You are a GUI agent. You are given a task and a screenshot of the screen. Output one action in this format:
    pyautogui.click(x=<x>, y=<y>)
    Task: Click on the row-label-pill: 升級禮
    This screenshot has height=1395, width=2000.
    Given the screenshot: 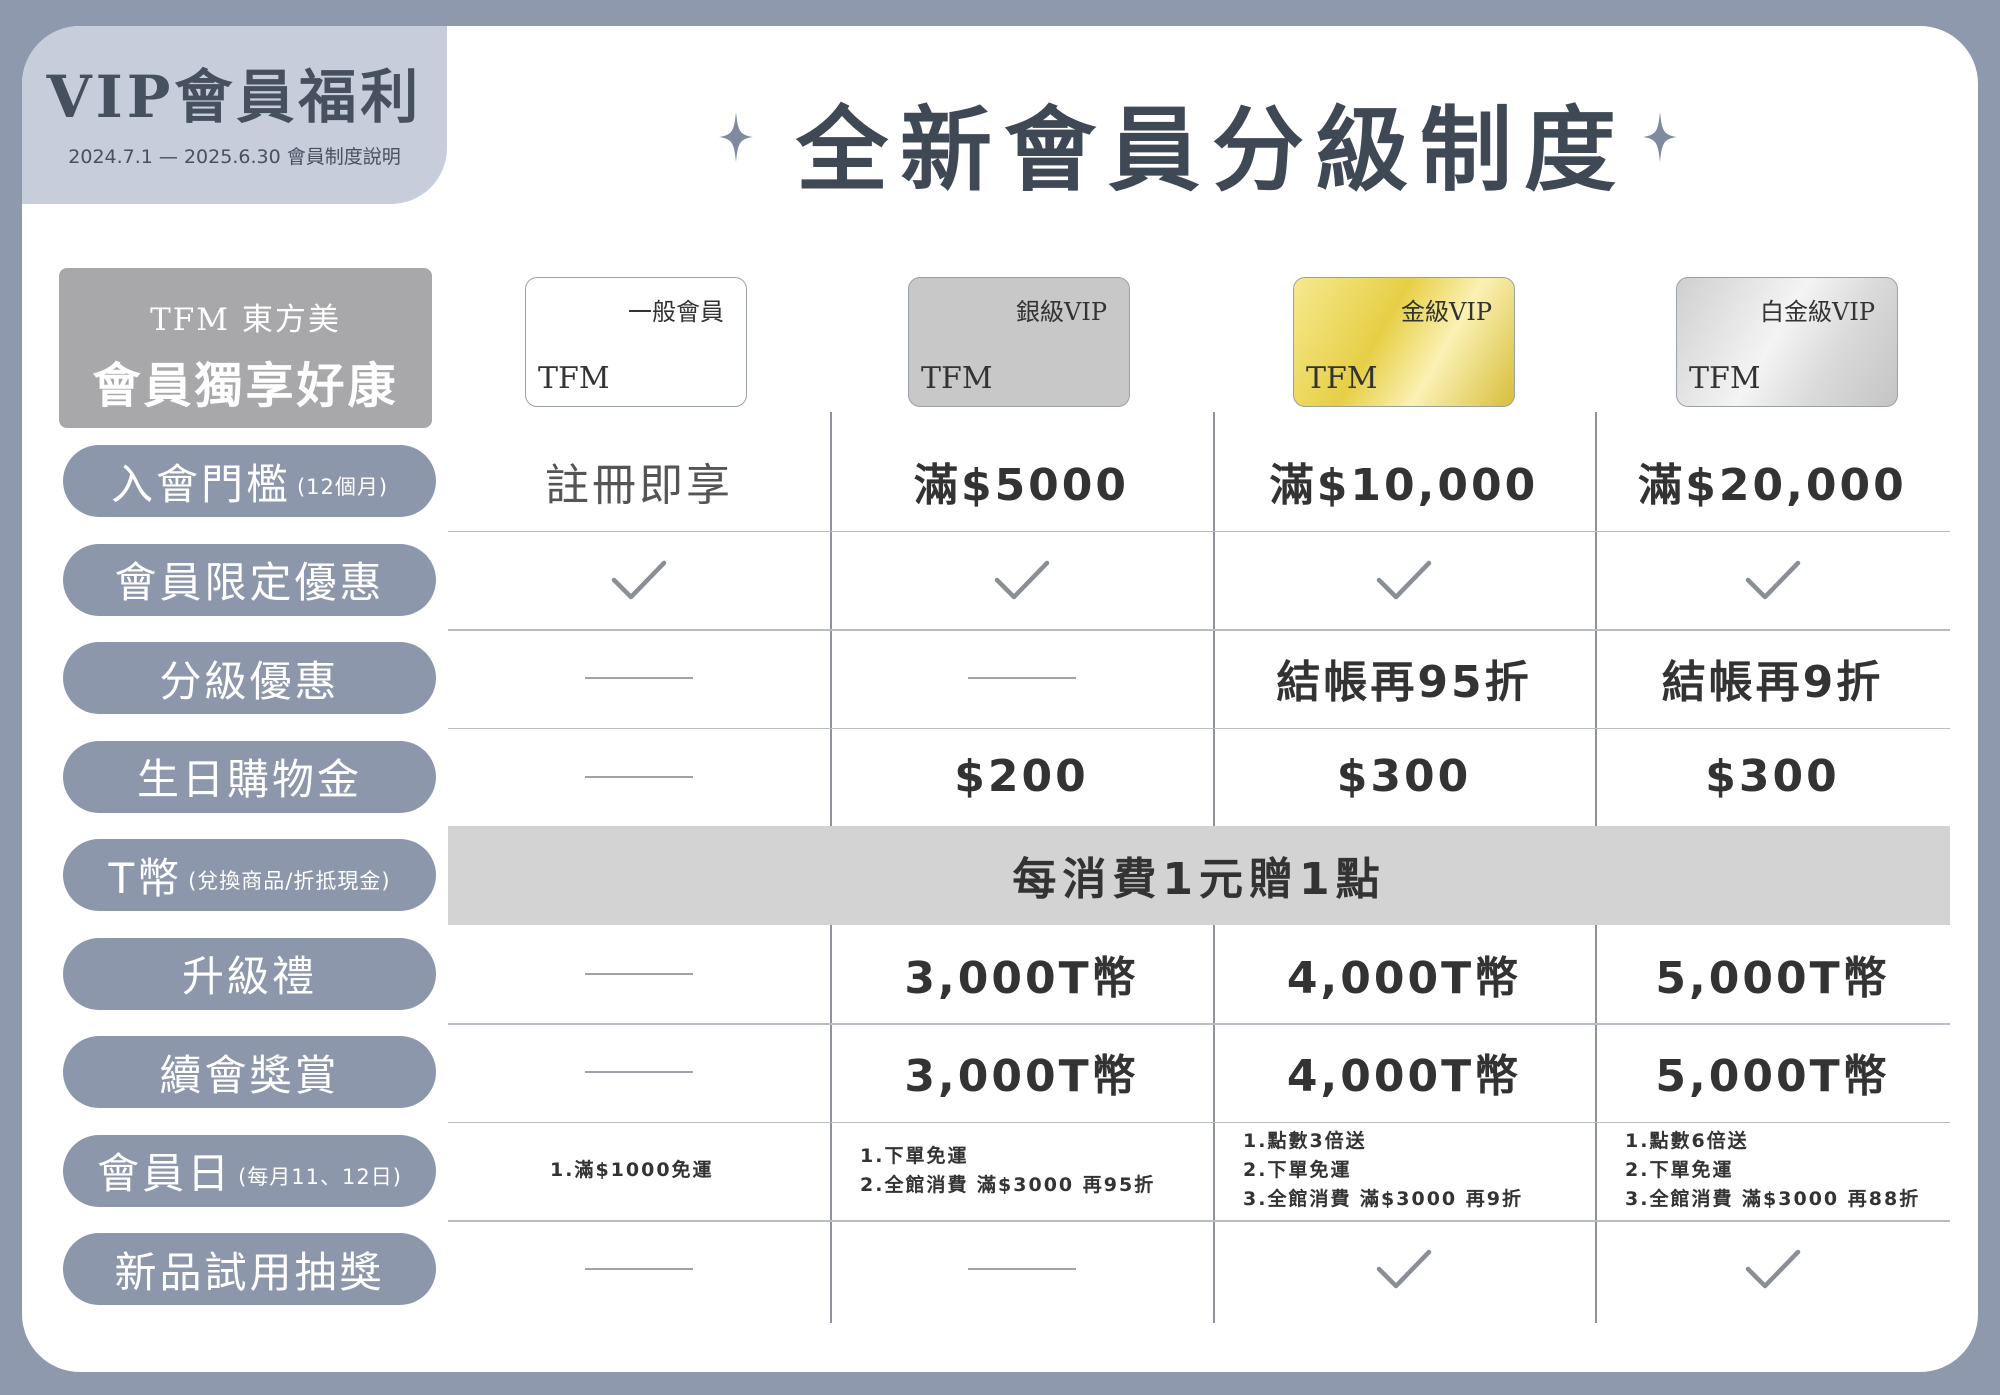 What is the action you would take?
    pyautogui.click(x=249, y=973)
    